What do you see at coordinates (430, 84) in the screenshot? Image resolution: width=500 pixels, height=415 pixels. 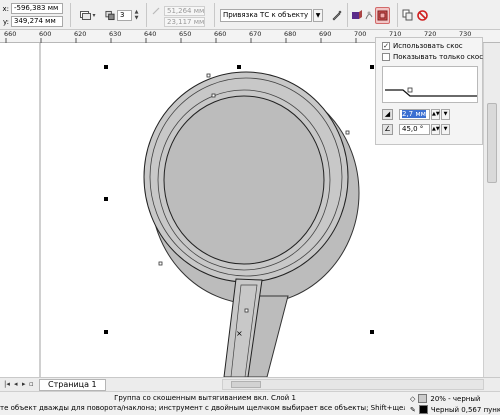 I see `bevel-preview` at bounding box center [430, 84].